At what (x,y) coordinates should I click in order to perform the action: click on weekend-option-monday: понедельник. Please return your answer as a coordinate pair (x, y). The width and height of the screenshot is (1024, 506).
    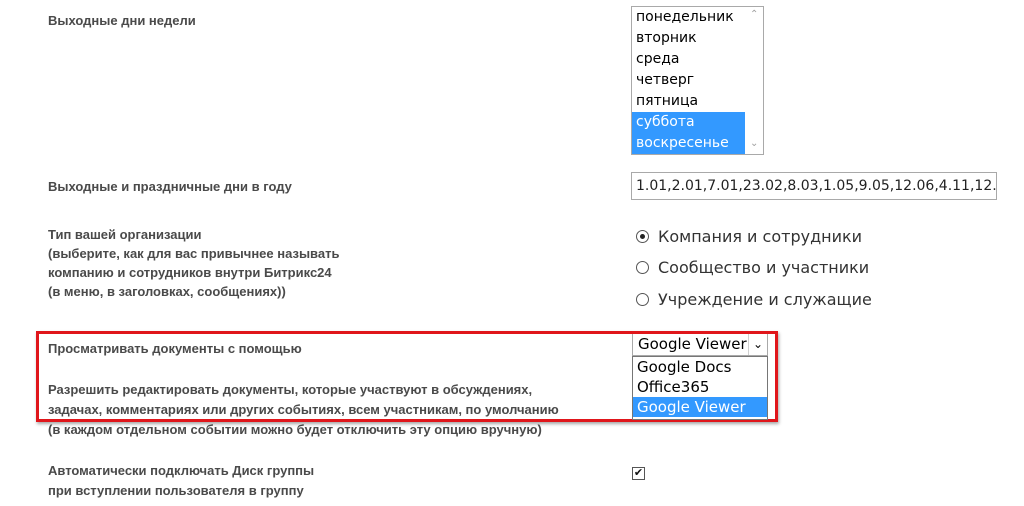
    Looking at the image, I should click on (688, 17).